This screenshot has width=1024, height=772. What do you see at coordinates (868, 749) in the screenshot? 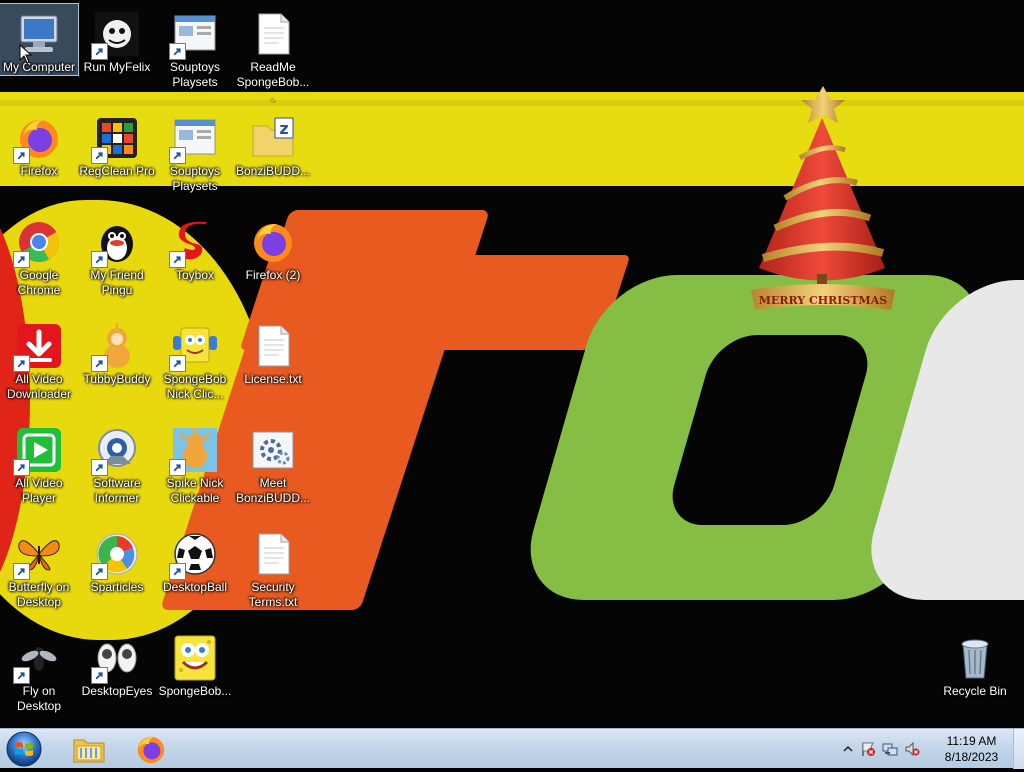
I see `action-center-flag-icon` at bounding box center [868, 749].